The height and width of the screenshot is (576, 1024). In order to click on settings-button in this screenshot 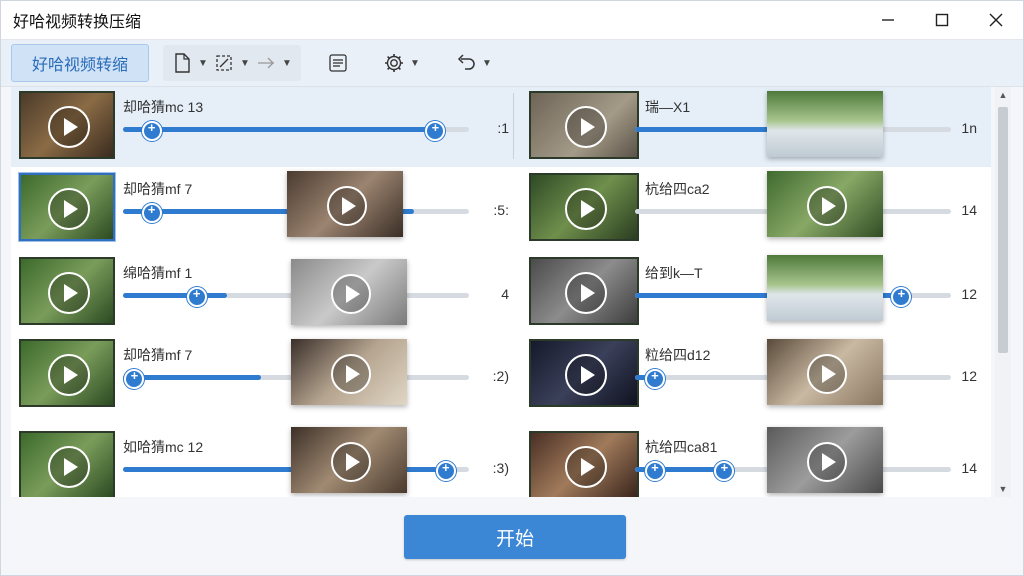, I will do `click(394, 63)`.